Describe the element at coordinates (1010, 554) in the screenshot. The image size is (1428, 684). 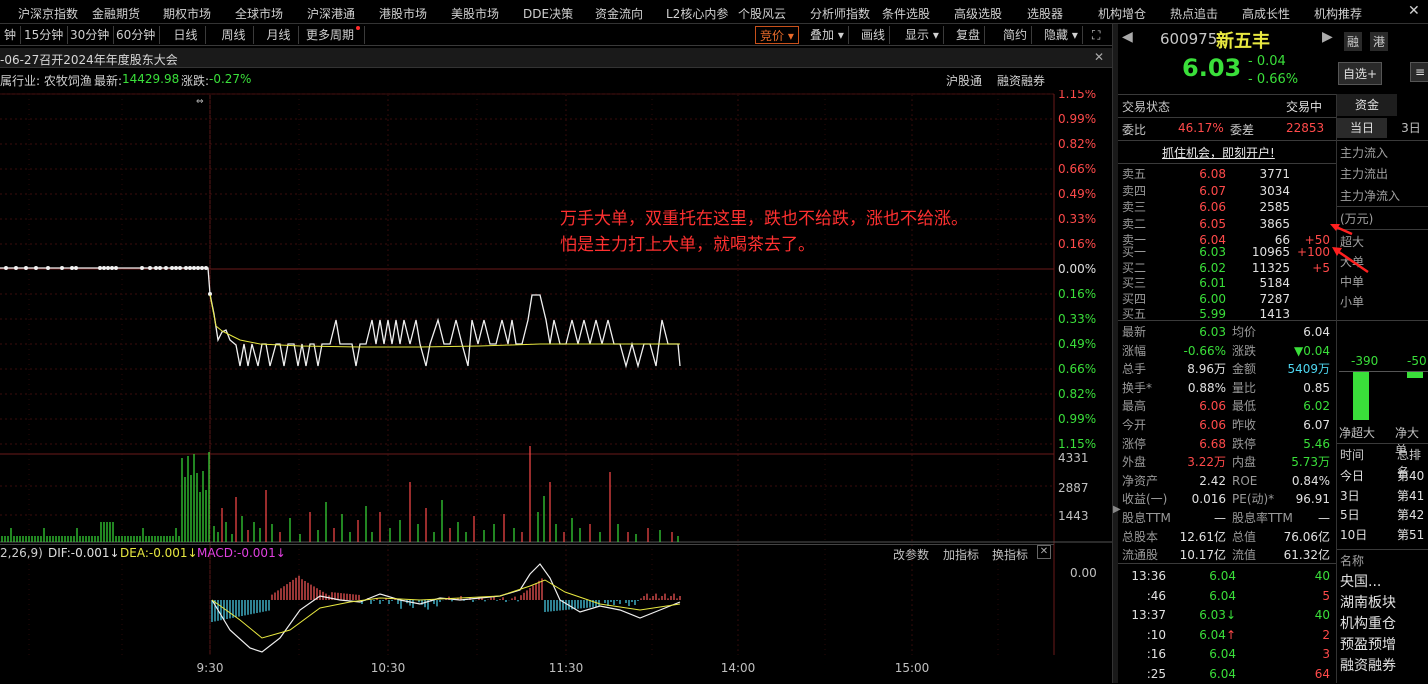
I see `switch-indicator-button: 换指标` at that location.